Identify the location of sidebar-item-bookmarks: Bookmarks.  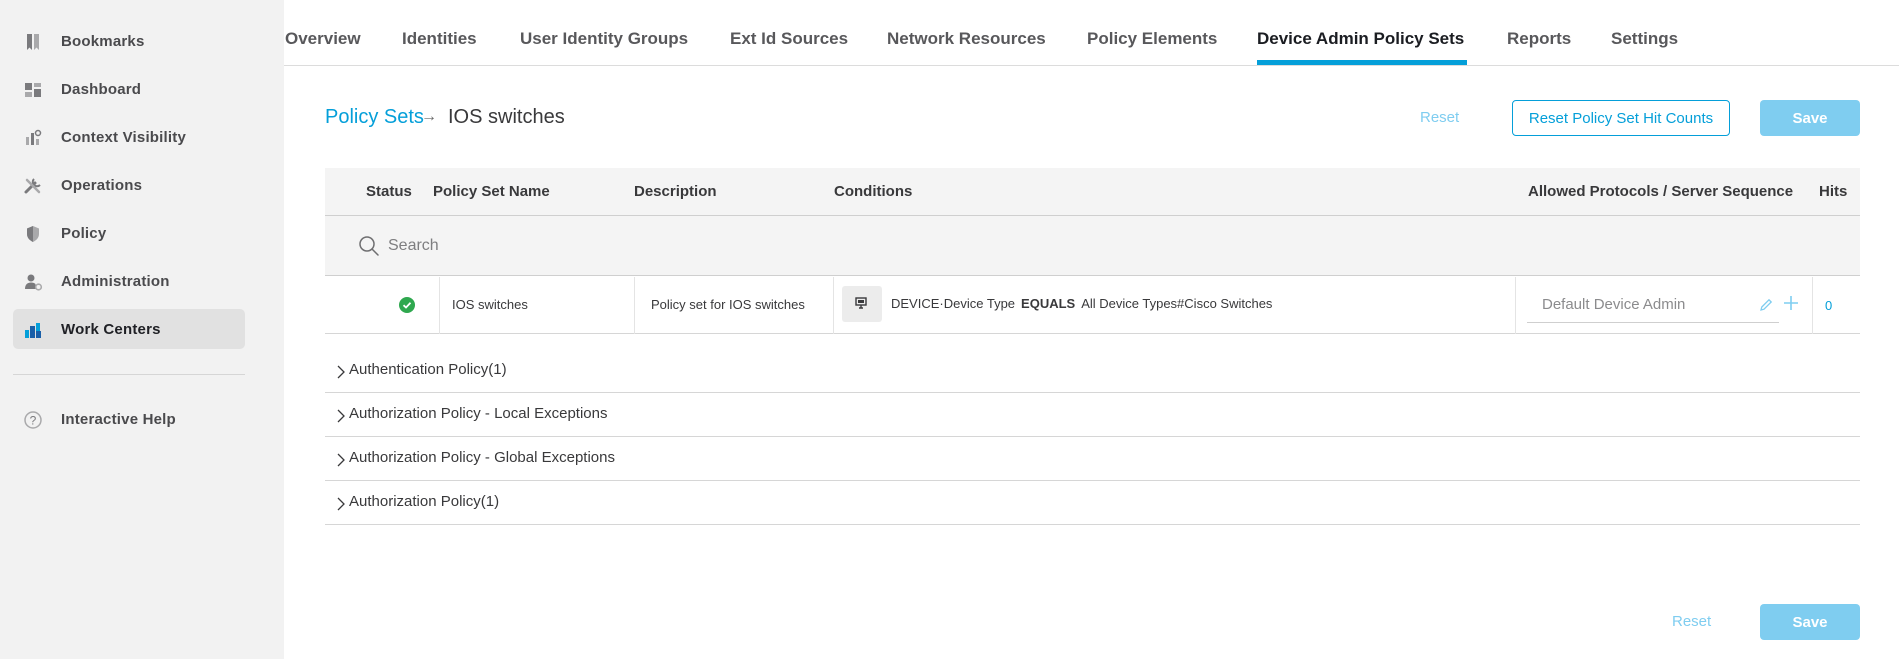
(129, 41).